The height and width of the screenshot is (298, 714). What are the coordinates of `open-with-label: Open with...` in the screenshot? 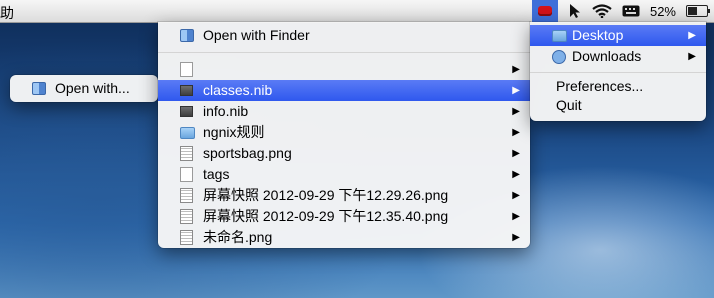 It's located at (92, 88).